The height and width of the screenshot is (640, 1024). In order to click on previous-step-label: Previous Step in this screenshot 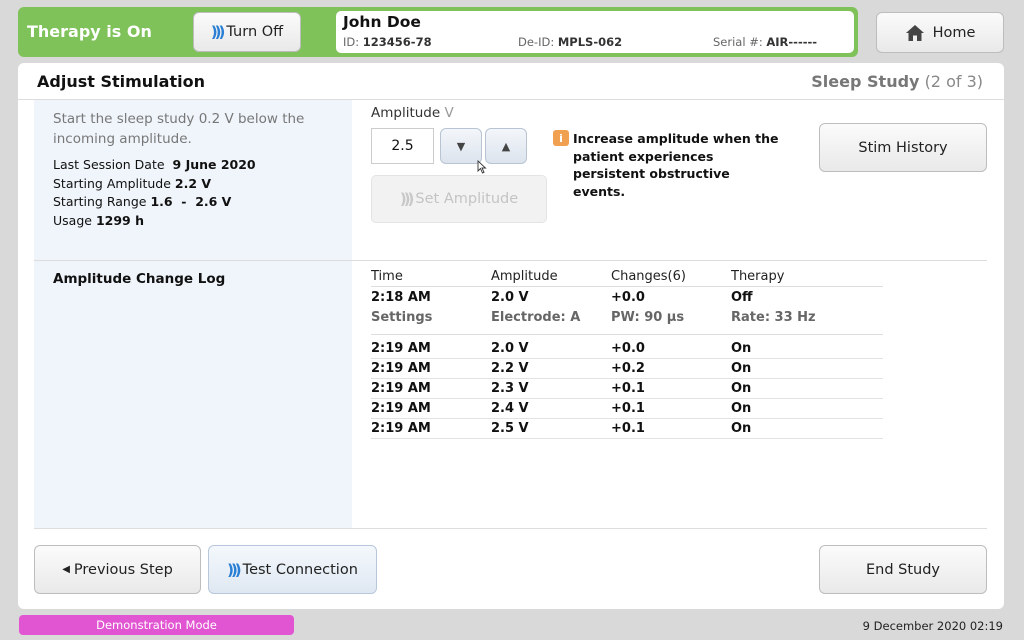, I will do `click(123, 569)`.